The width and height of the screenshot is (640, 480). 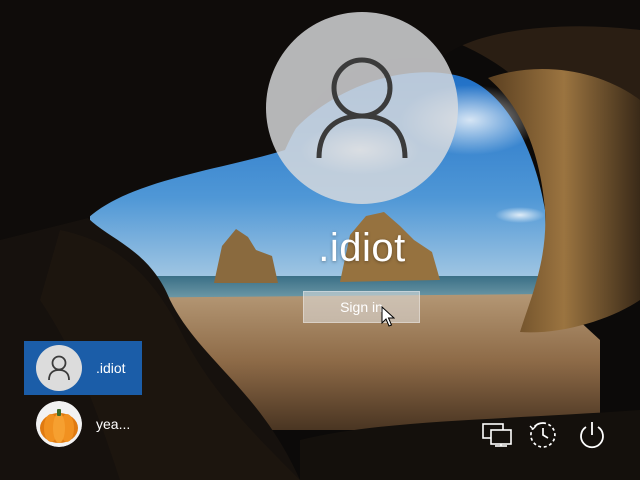 I want to click on ease-of-access-button, so click(x=543, y=435).